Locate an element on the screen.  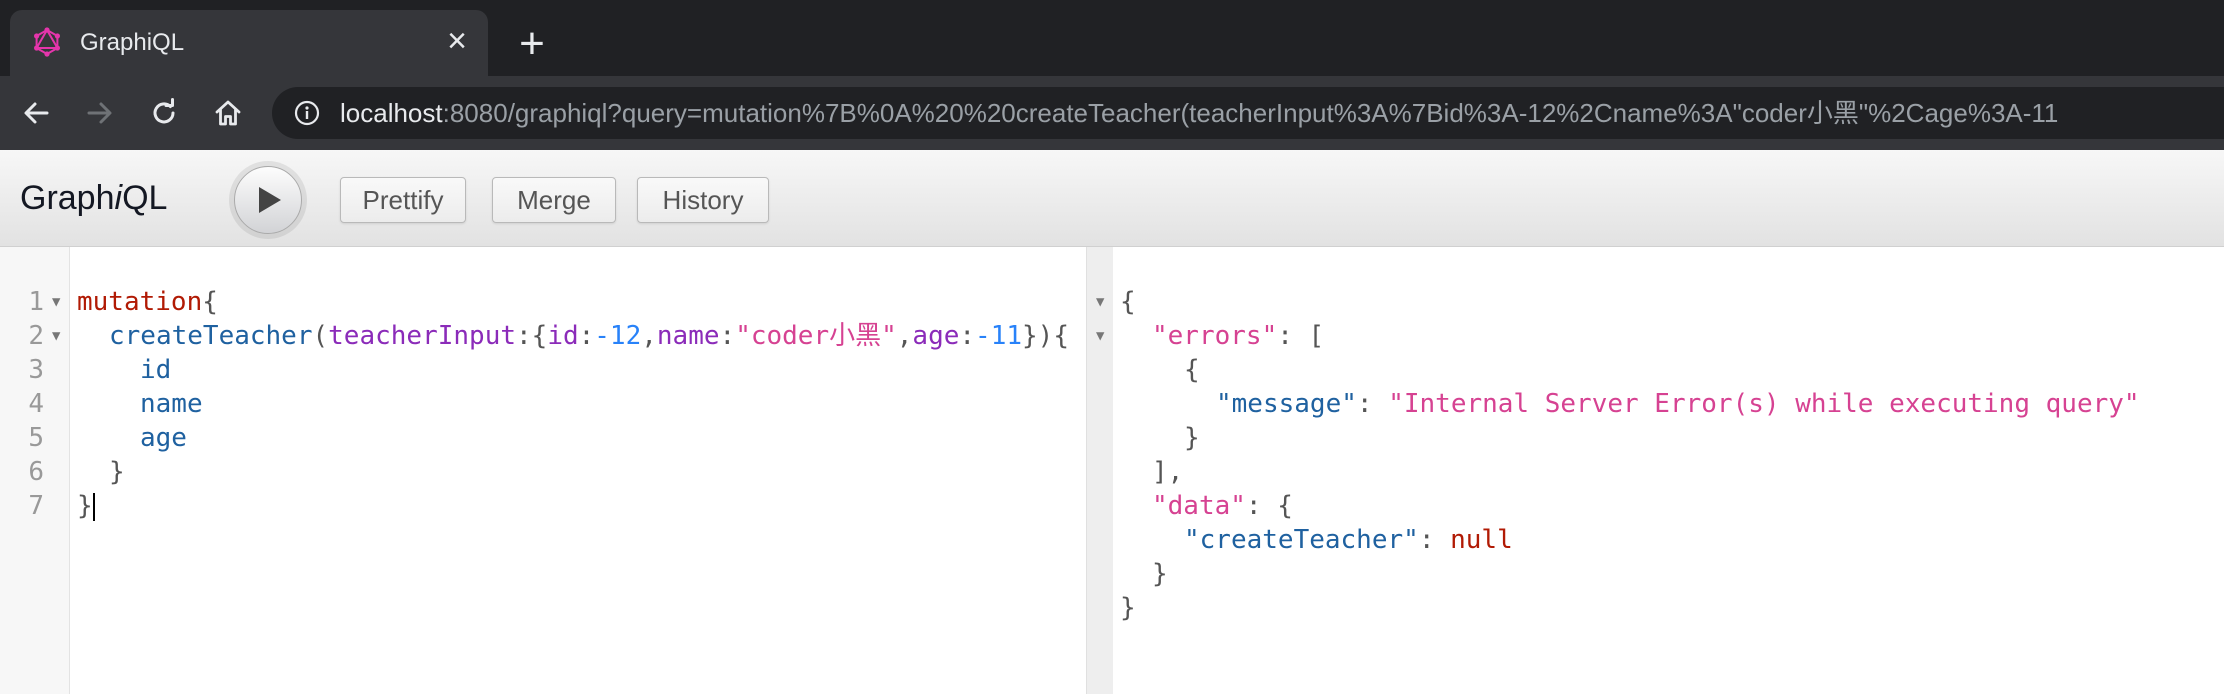
graphiql-topbar: GraphiQL Prettify Merge History is located at coordinates (1112, 198).